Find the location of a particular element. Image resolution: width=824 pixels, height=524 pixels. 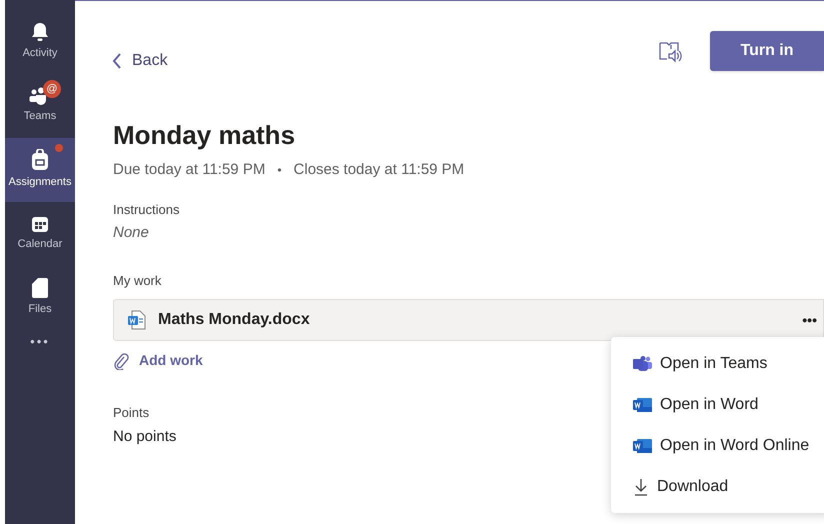

chevron-left-icon is located at coordinates (117, 61).